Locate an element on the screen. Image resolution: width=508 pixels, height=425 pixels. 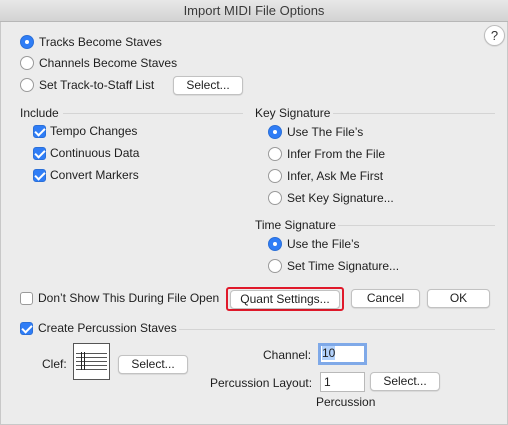
percussion-divider is located at coordinates (337, 329).